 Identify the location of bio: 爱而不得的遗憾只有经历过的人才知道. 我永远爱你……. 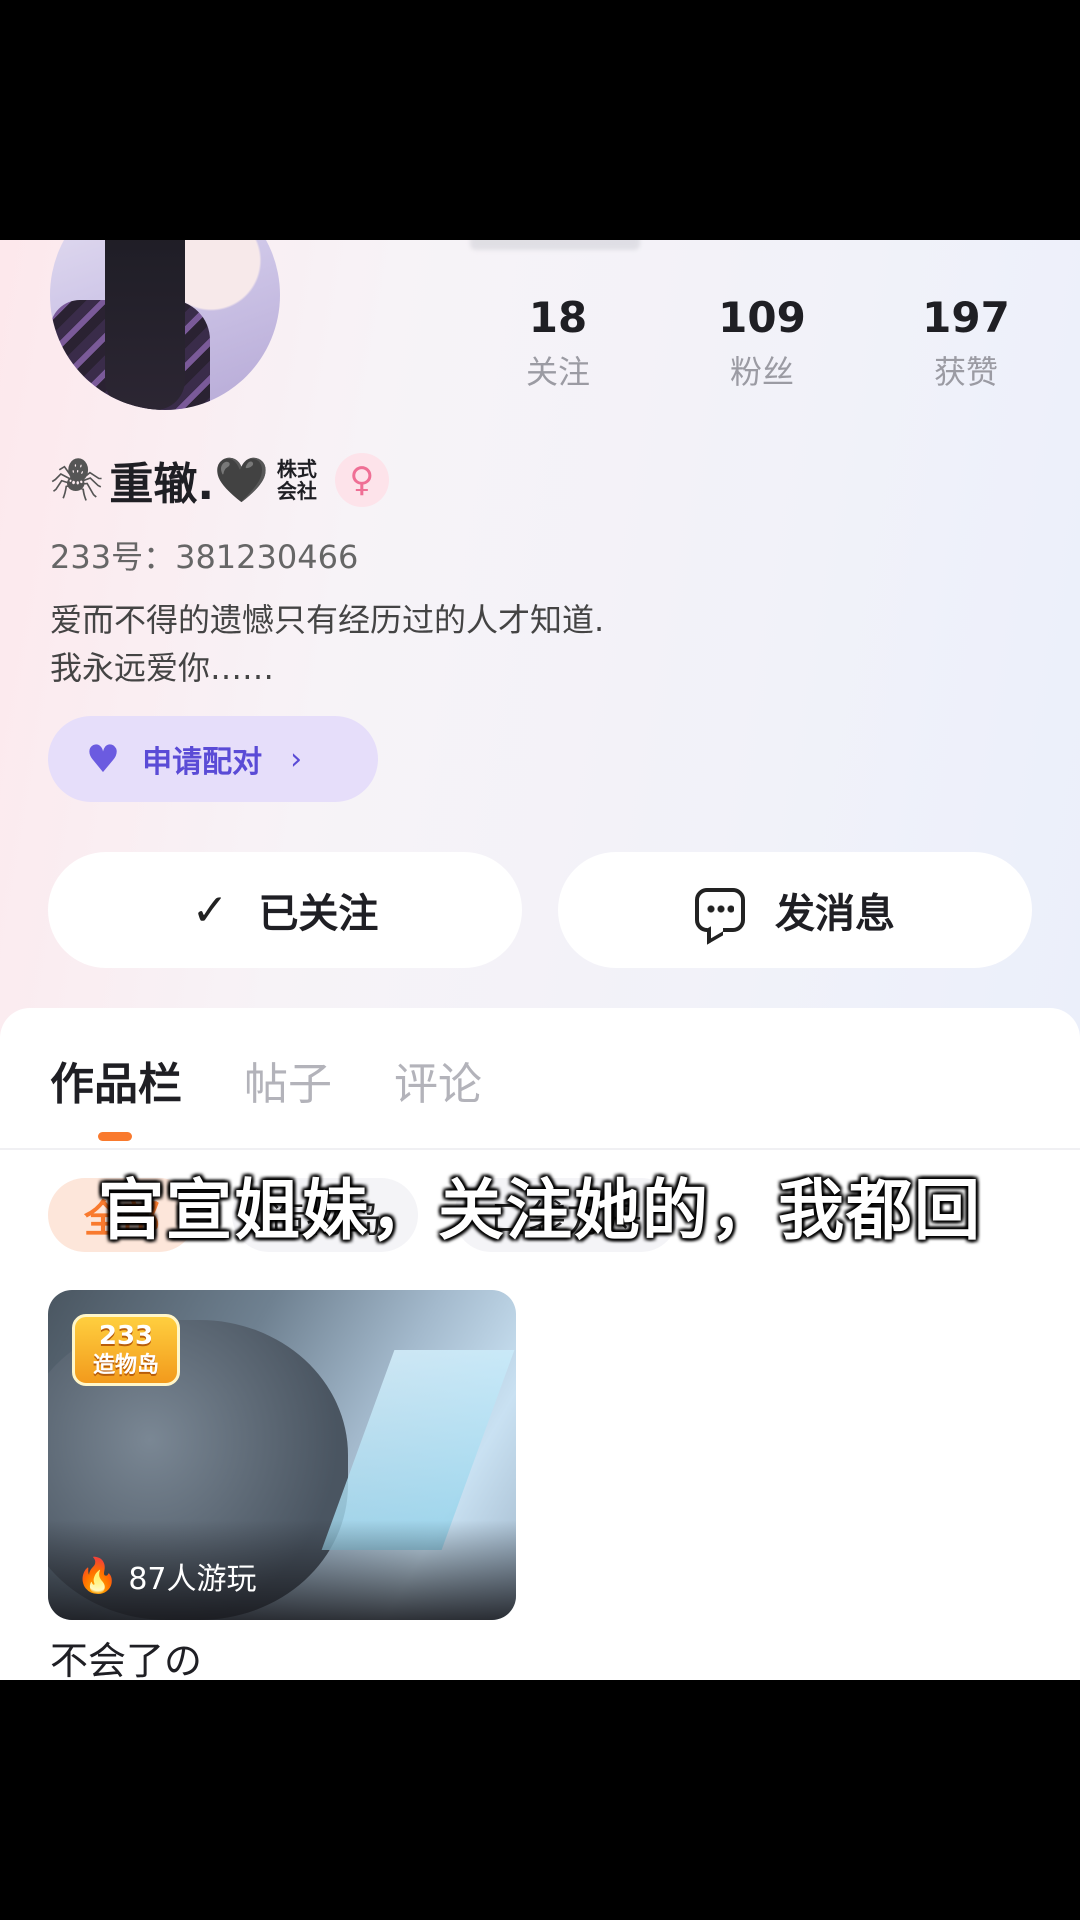
(327, 644).